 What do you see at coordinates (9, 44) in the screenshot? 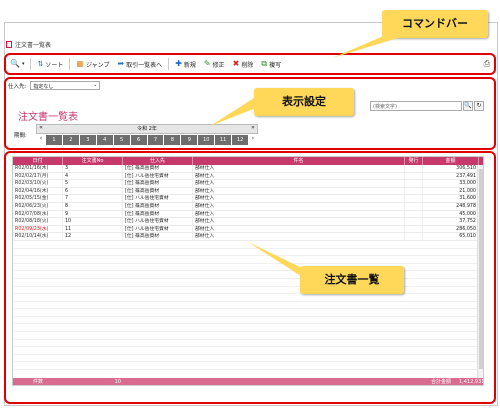
I see `document-icon` at bounding box center [9, 44].